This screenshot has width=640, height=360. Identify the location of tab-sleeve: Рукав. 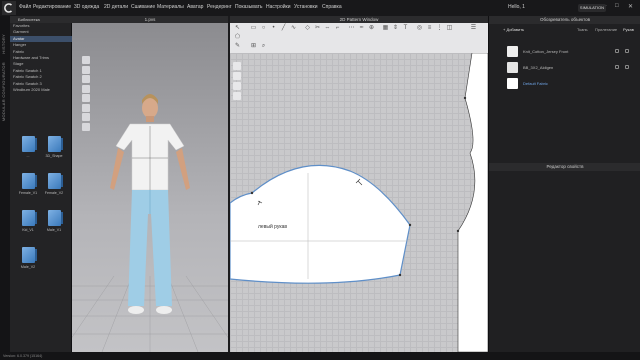
(628, 29).